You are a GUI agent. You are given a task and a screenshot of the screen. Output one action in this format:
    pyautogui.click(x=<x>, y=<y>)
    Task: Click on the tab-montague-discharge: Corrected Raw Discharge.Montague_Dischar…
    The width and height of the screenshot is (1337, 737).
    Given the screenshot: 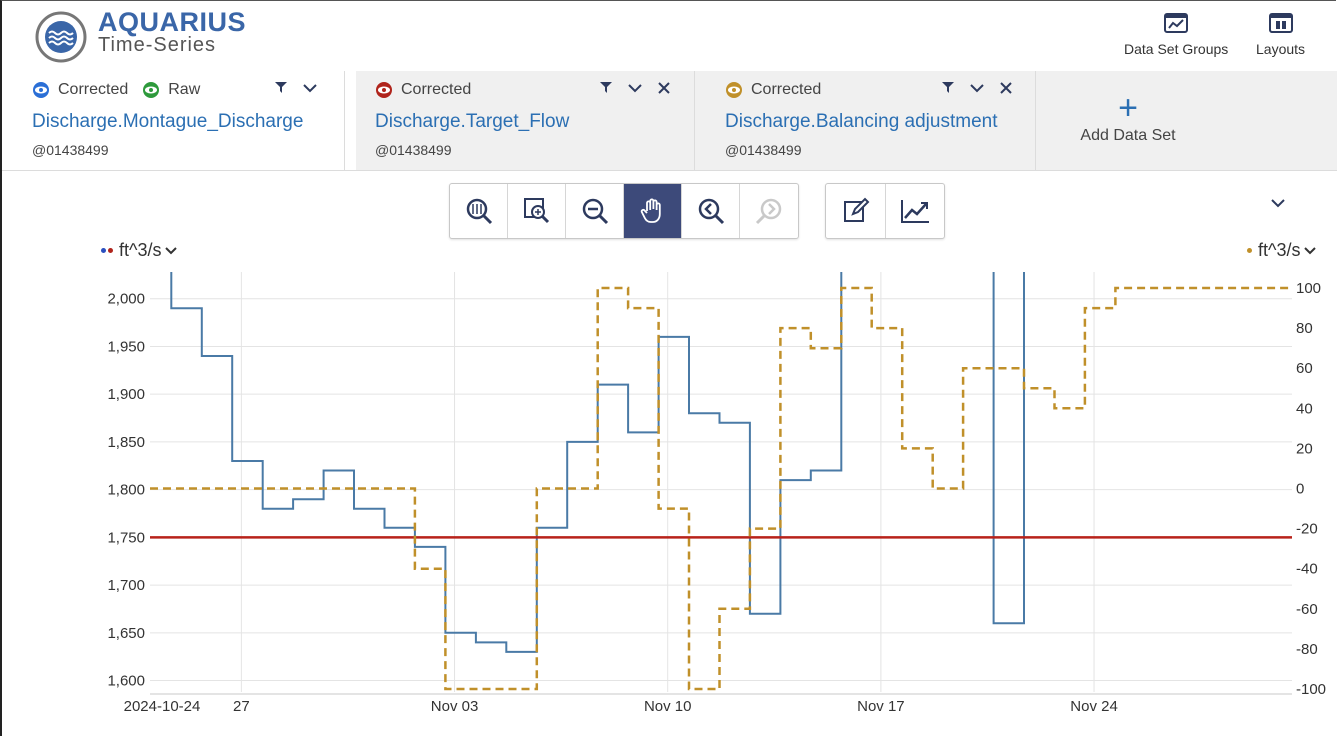 What is the action you would take?
    pyautogui.click(x=179, y=120)
    